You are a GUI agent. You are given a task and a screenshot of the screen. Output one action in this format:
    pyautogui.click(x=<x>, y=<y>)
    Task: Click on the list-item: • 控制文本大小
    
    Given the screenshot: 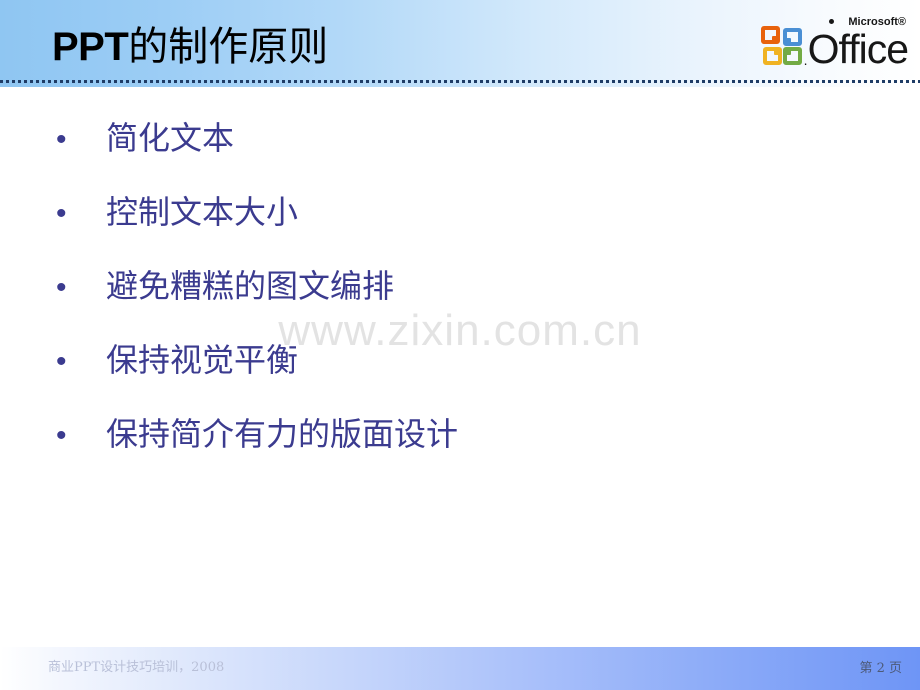 What is the action you would take?
    pyautogui.click(x=456, y=229)
    